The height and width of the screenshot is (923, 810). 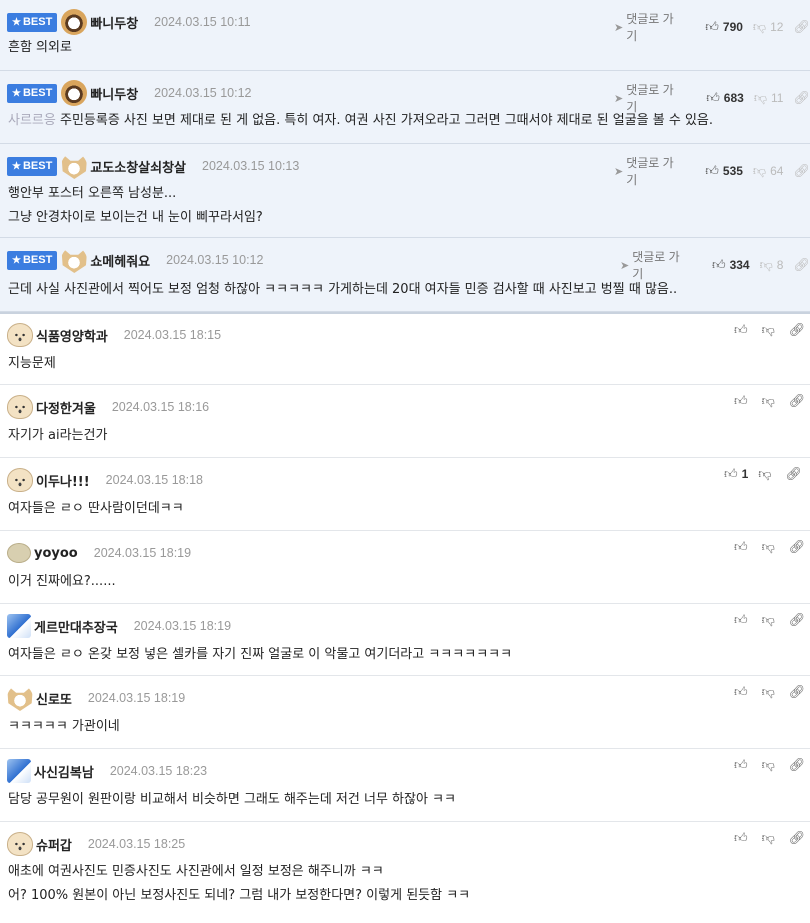 I want to click on reply-arrow-icon: ➤, so click(x=619, y=27).